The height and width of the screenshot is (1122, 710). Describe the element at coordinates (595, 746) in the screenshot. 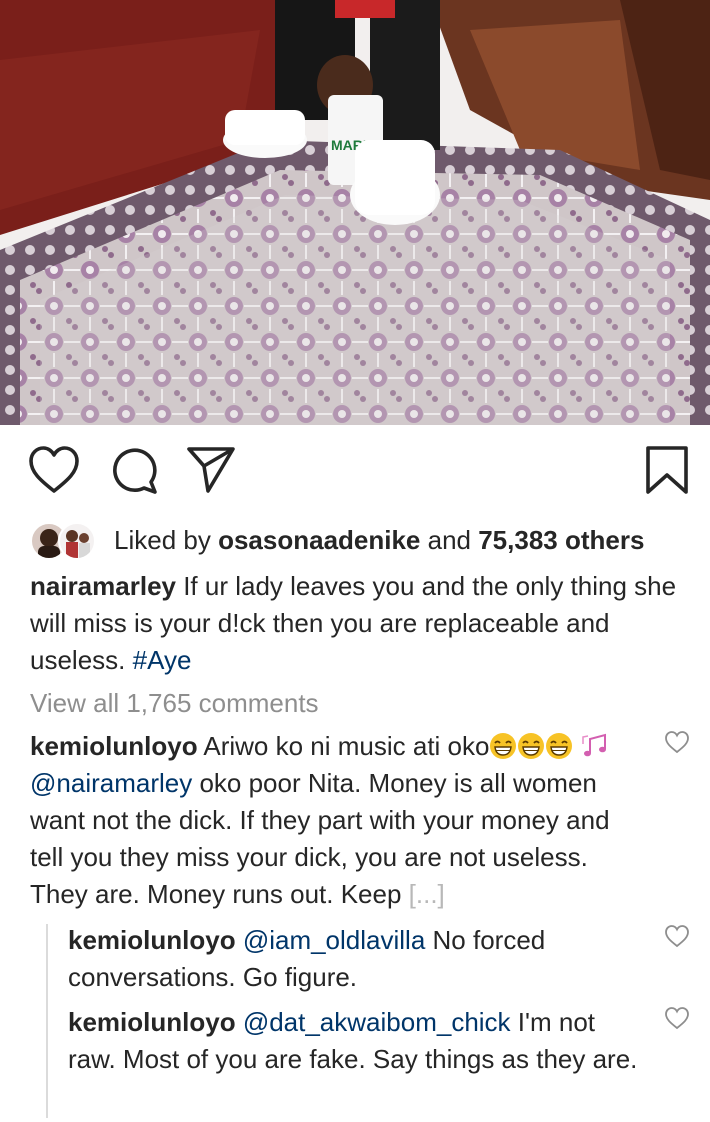

I see `music-notes-icon` at that location.